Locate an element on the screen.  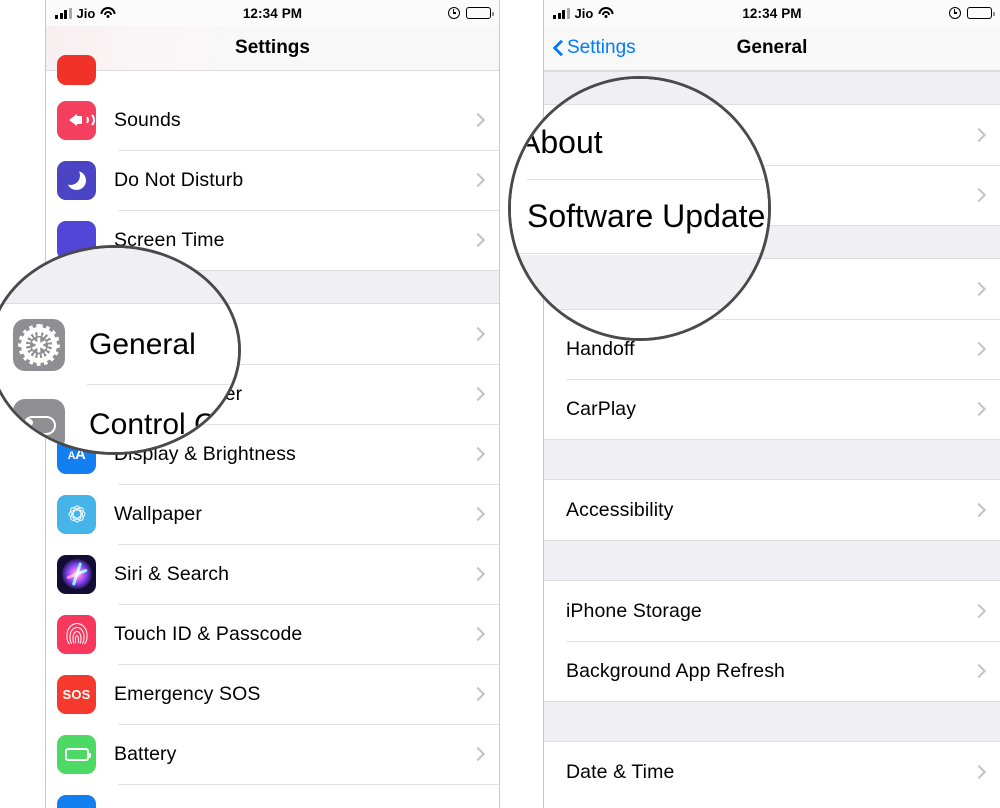
back-button: Settings is located at coordinates (590, 48).